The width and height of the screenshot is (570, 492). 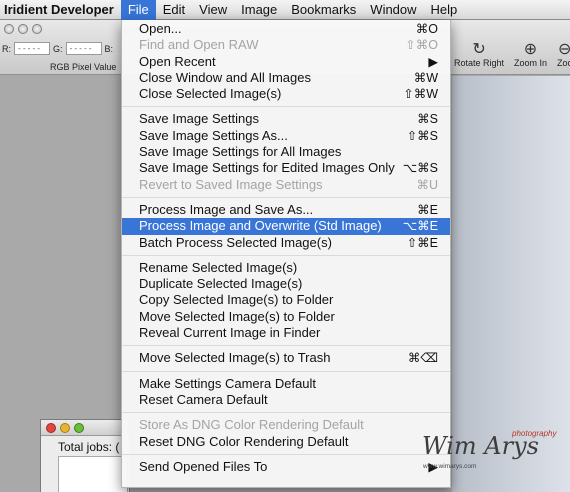 I want to click on blue-label: B:, so click(x=109, y=48).